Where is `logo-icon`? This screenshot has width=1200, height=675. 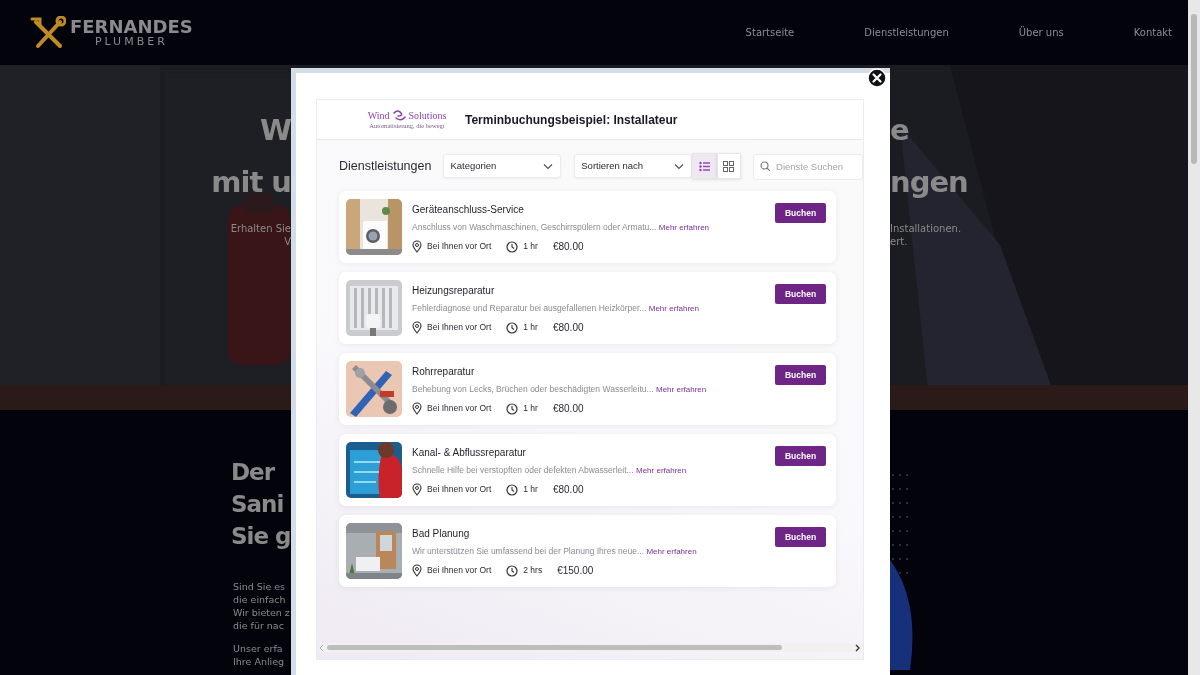 logo-icon is located at coordinates (48, 32).